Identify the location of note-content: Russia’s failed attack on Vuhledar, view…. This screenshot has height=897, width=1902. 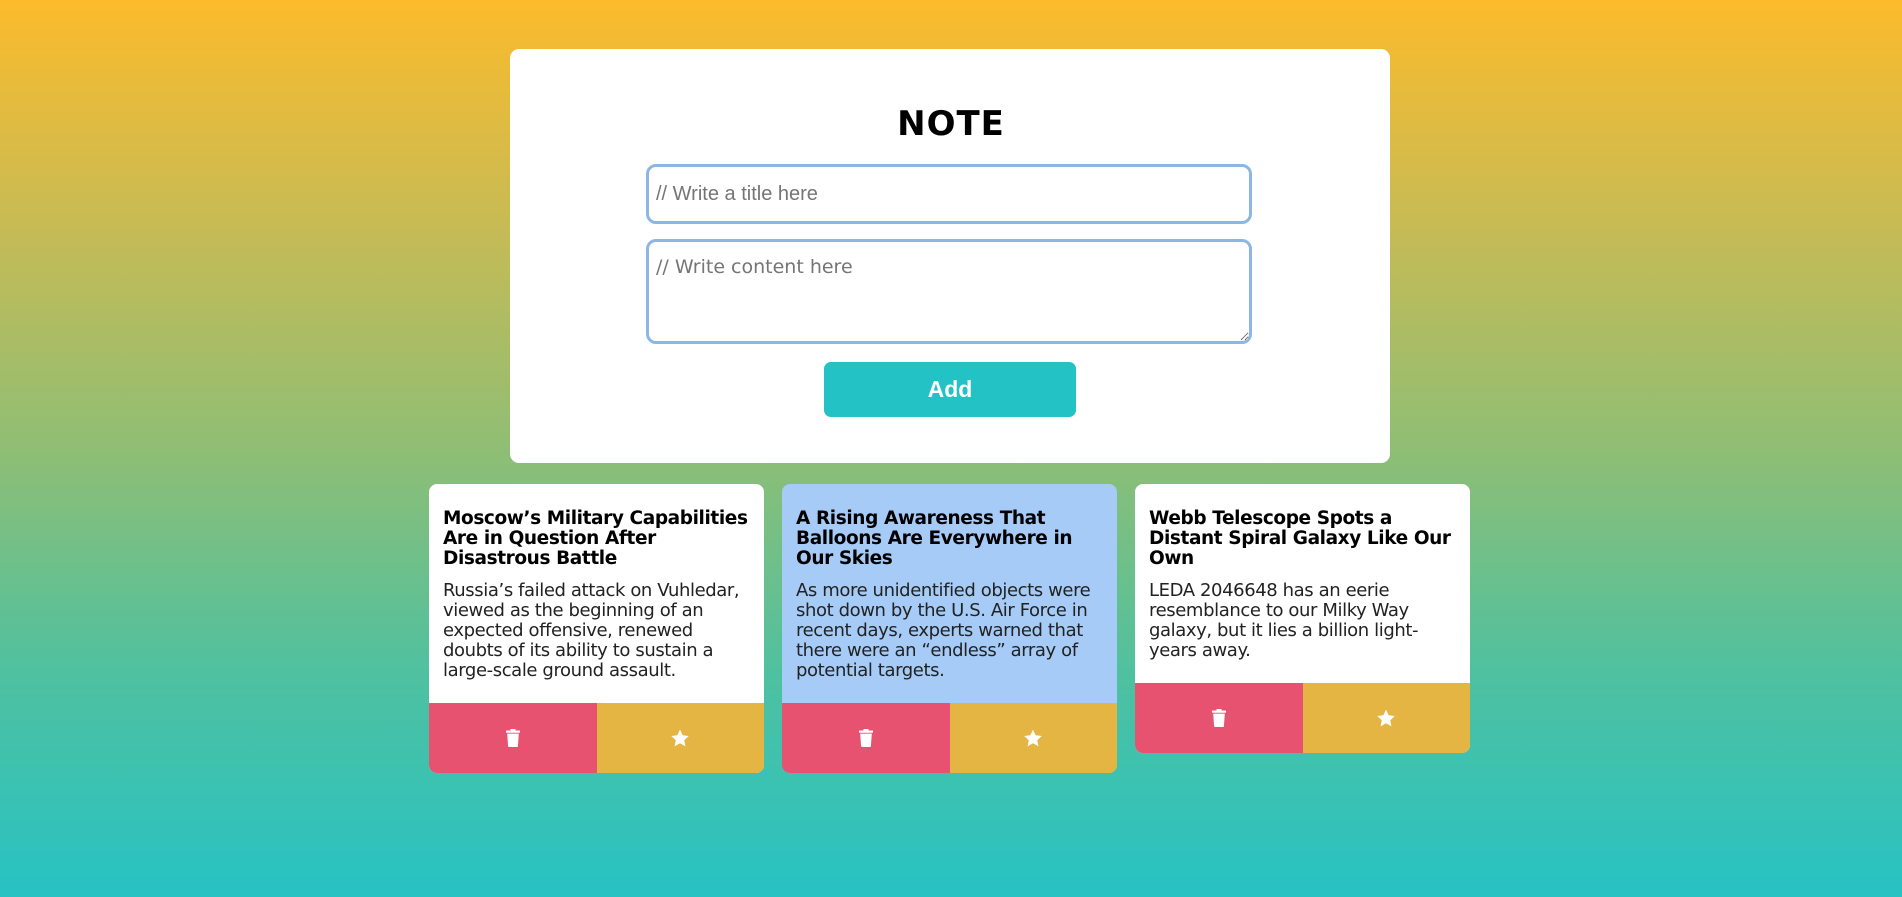
(591, 630).